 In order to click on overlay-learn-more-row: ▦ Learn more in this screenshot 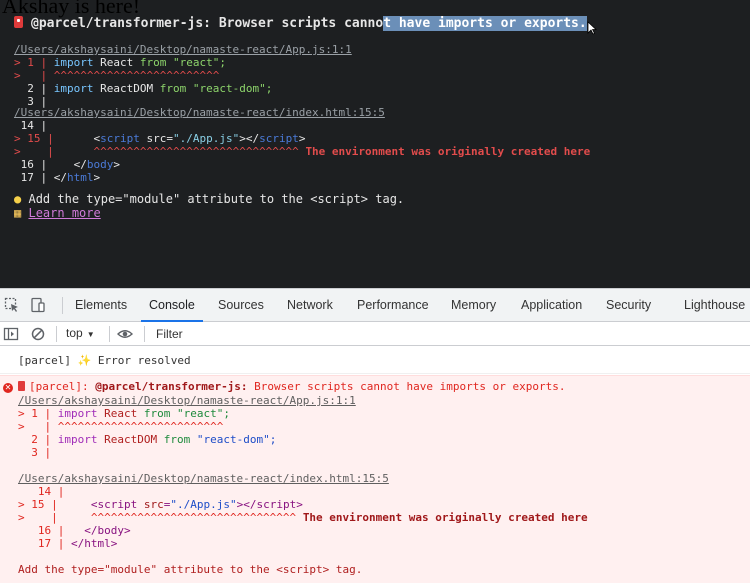, I will do `click(57, 213)`.